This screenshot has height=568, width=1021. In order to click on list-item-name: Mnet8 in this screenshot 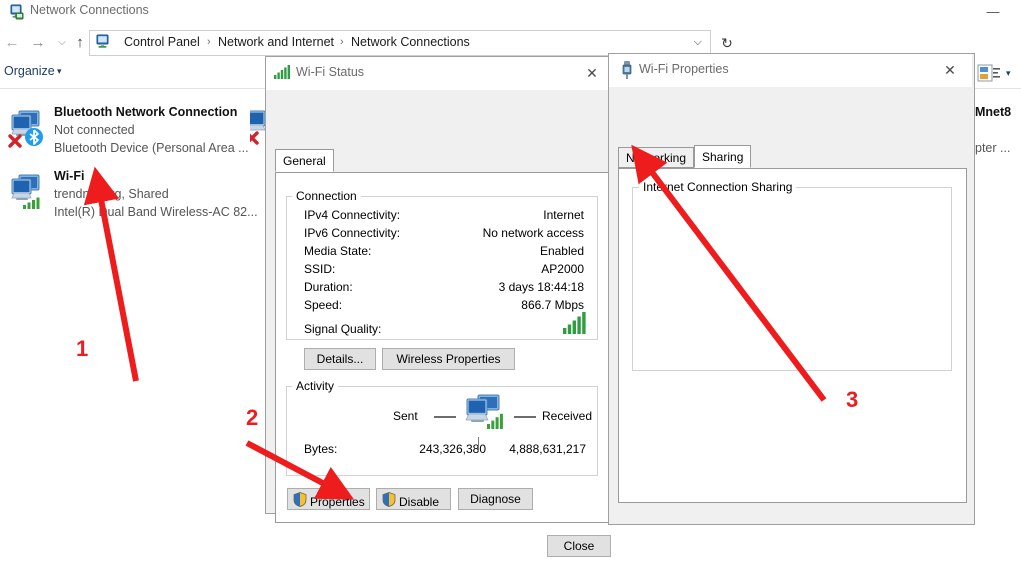, I will do `click(993, 112)`.